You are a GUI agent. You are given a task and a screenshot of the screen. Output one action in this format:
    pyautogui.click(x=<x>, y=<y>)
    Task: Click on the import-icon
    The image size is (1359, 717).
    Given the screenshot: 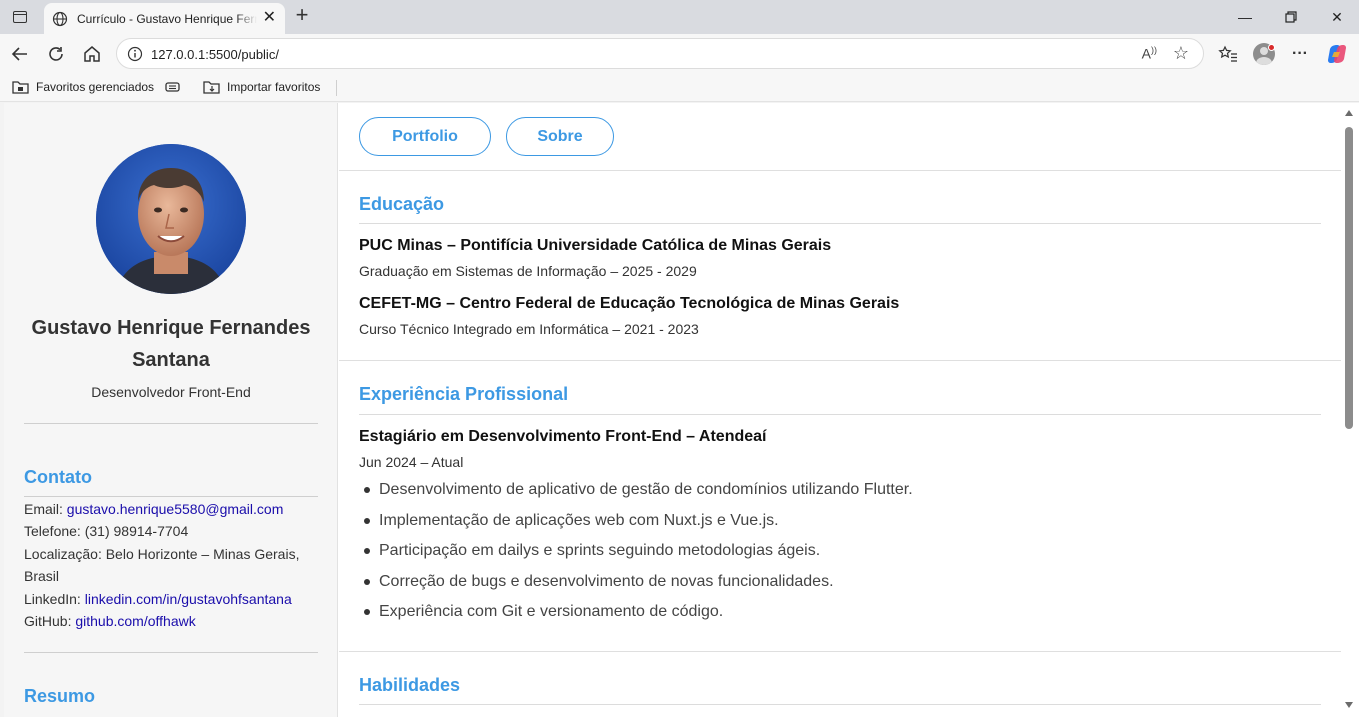 What is the action you would take?
    pyautogui.click(x=211, y=87)
    